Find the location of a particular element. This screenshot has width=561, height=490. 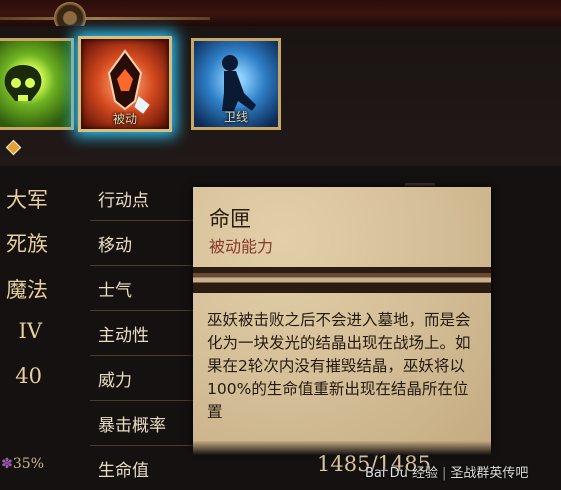

flower-icon: ✽ is located at coordinates (7, 464).